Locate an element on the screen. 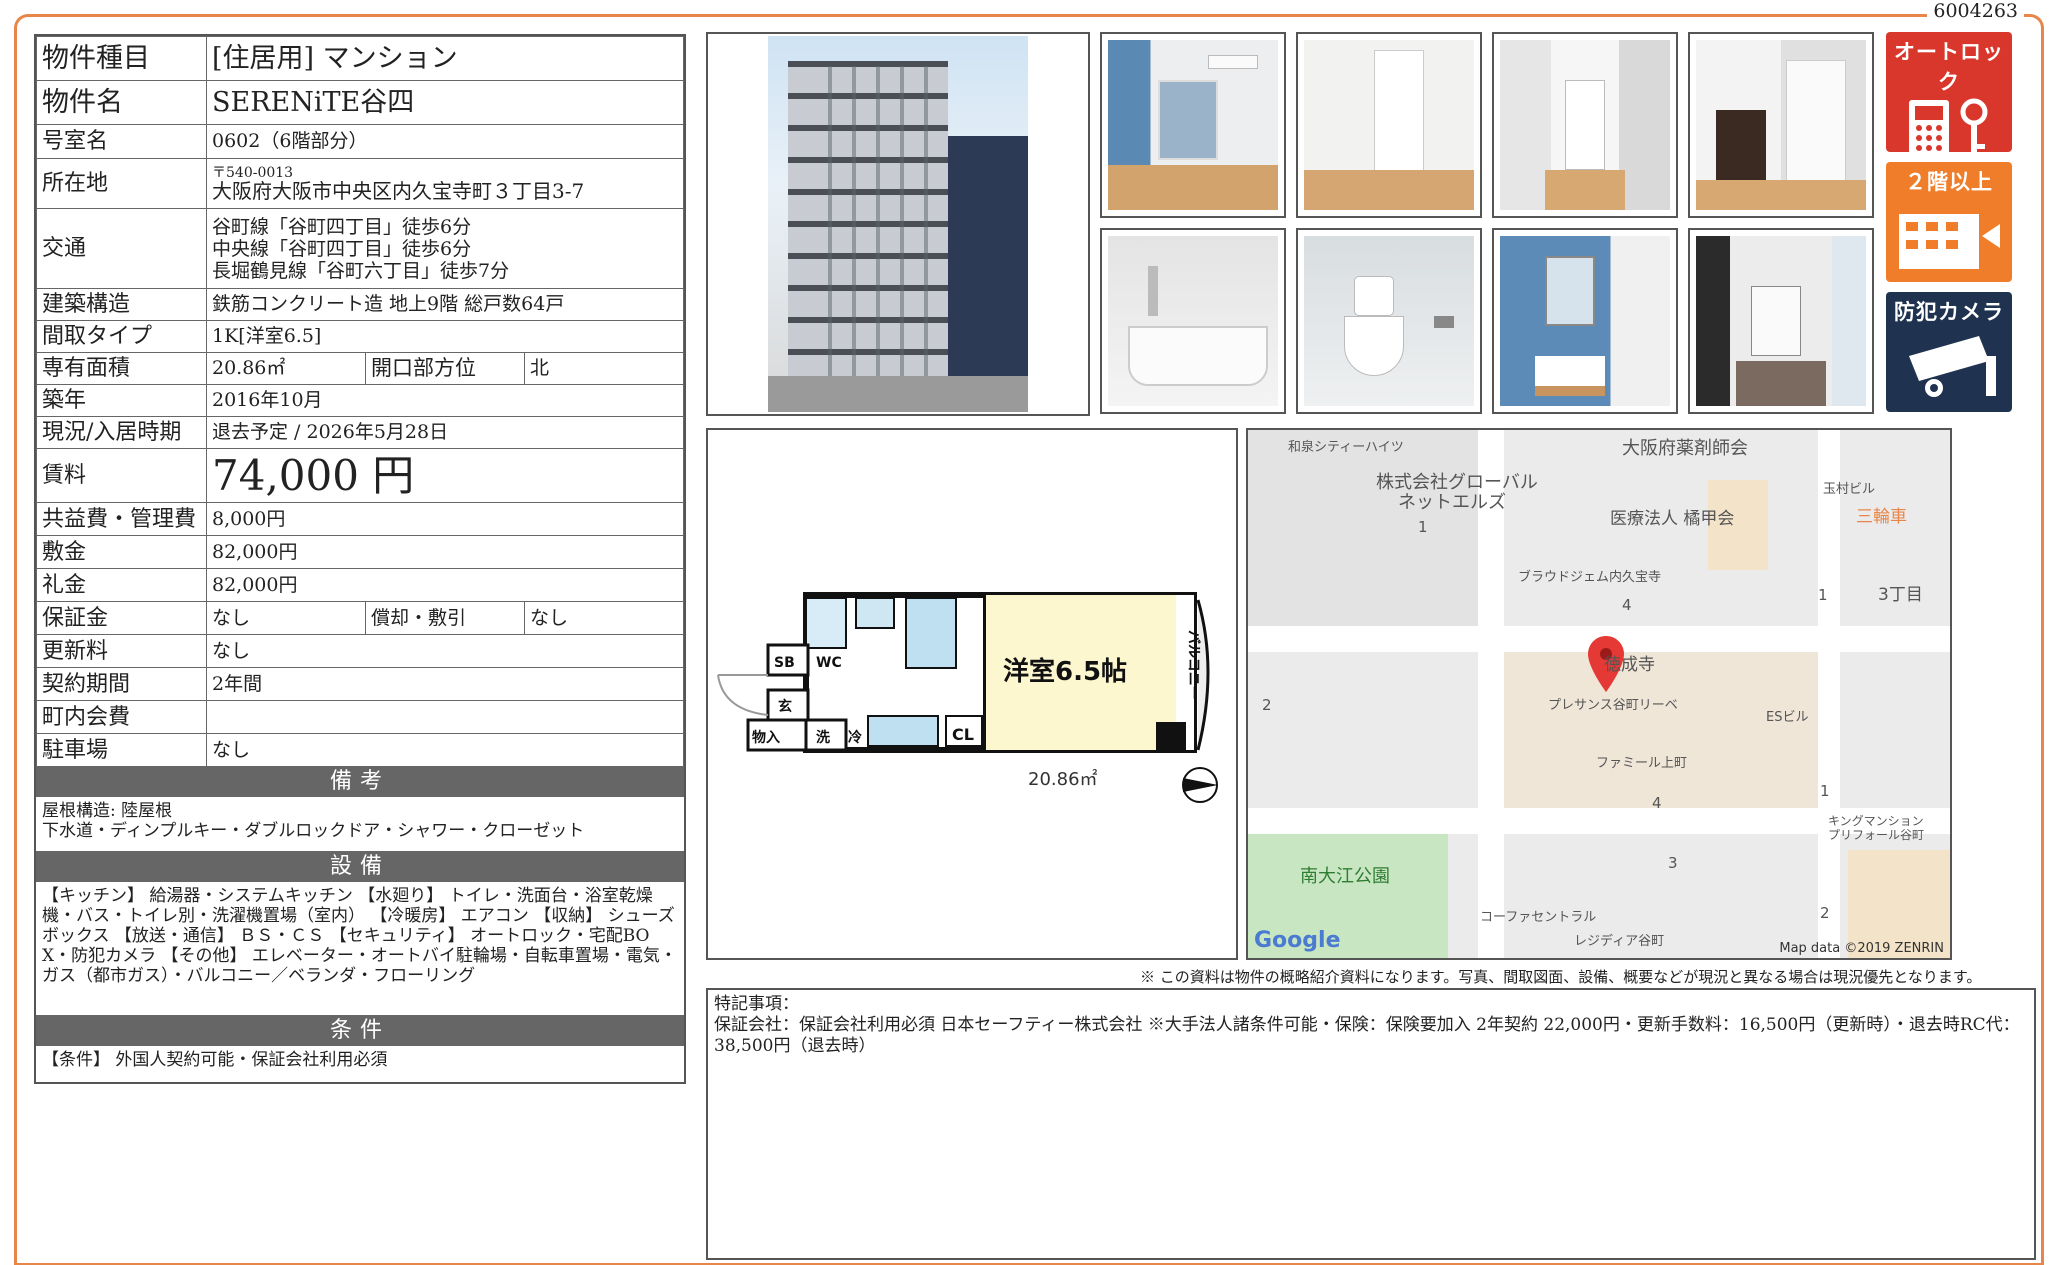  camera-badge: 防犯カメラ is located at coordinates (1949, 352).